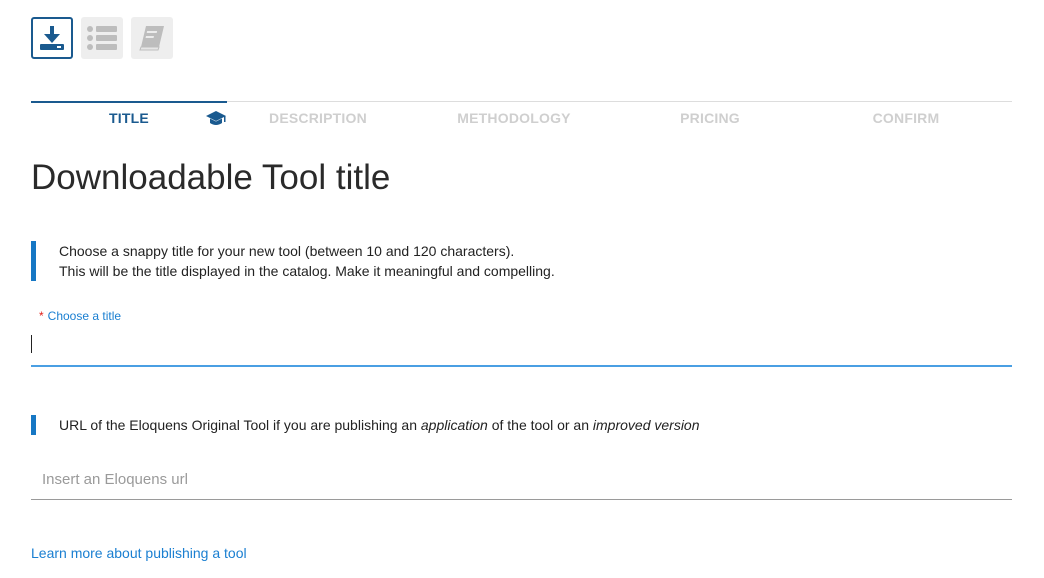  What do you see at coordinates (521, 347) in the screenshot?
I see `title-input` at bounding box center [521, 347].